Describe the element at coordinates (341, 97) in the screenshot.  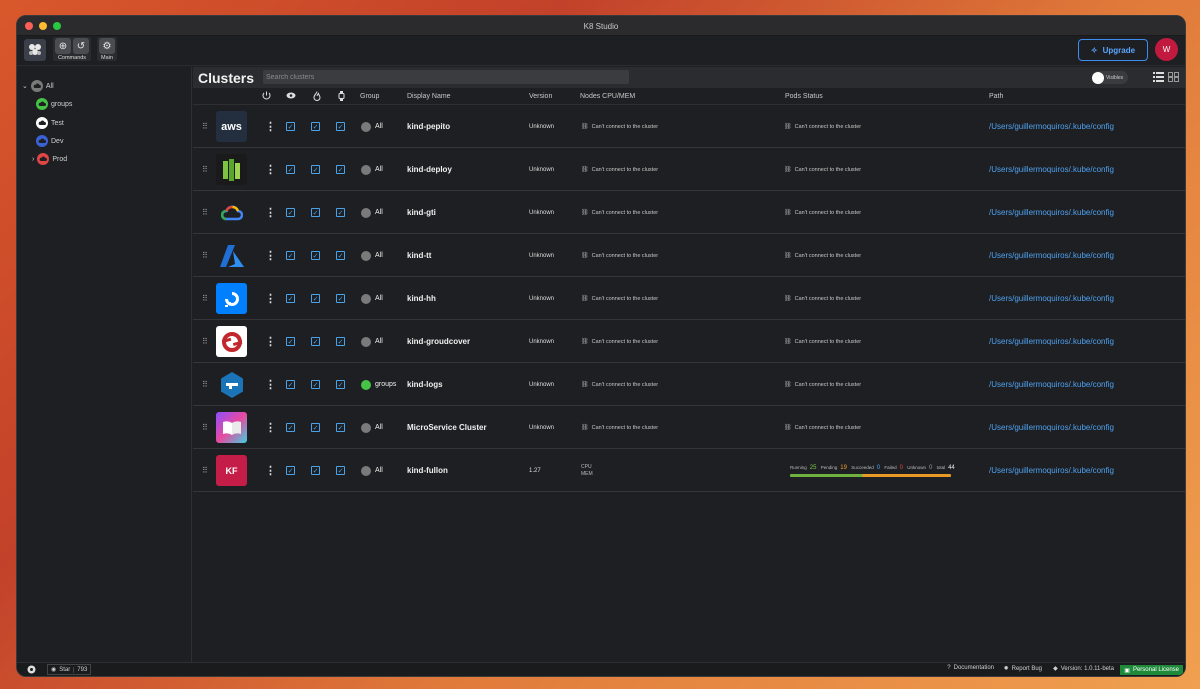
I see `watch-icon` at that location.